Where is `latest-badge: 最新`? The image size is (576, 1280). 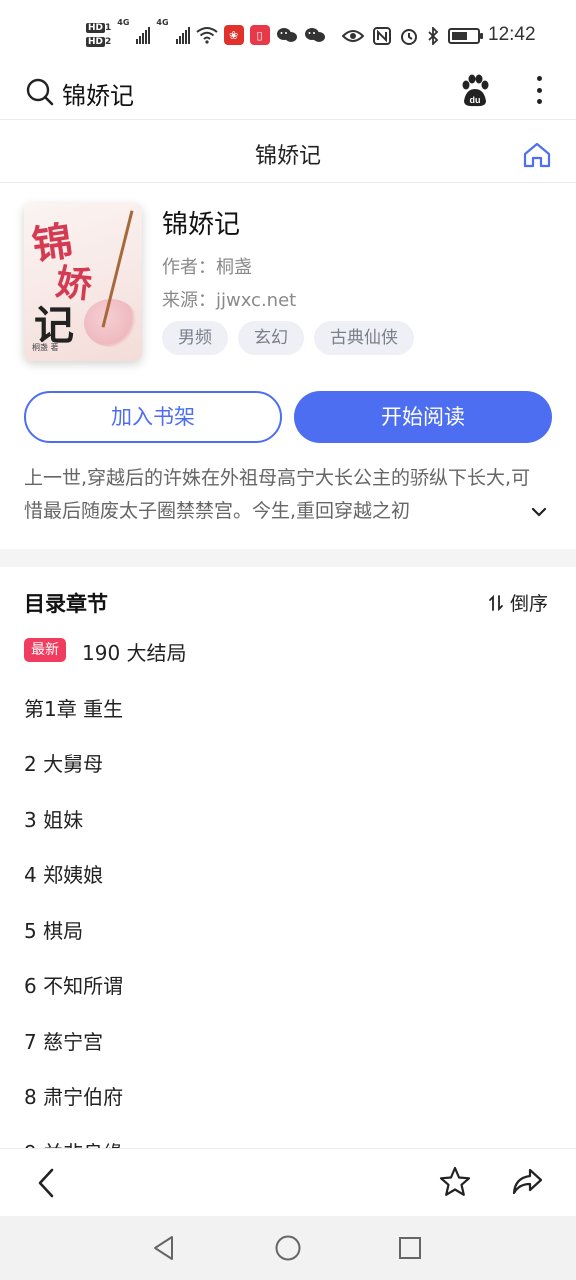 latest-badge: 最新 is located at coordinates (45, 650).